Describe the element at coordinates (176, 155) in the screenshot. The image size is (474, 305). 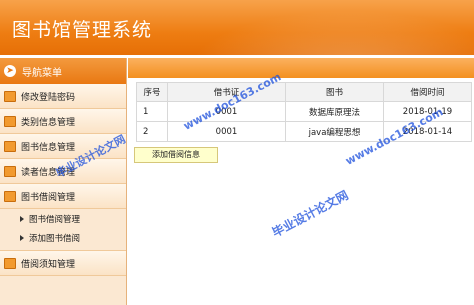
I see `add-borrow-button: 添加借阅信息` at that location.